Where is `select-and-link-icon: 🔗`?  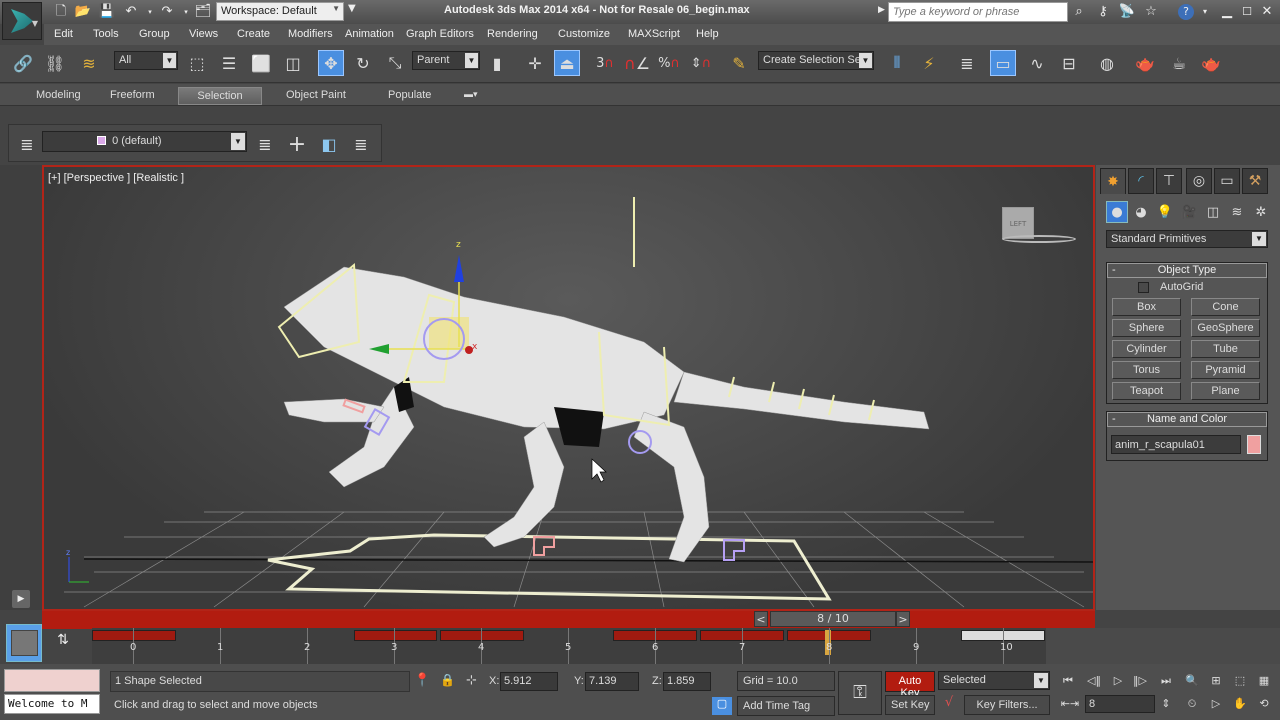 select-and-link-icon: 🔗 is located at coordinates (23, 63).